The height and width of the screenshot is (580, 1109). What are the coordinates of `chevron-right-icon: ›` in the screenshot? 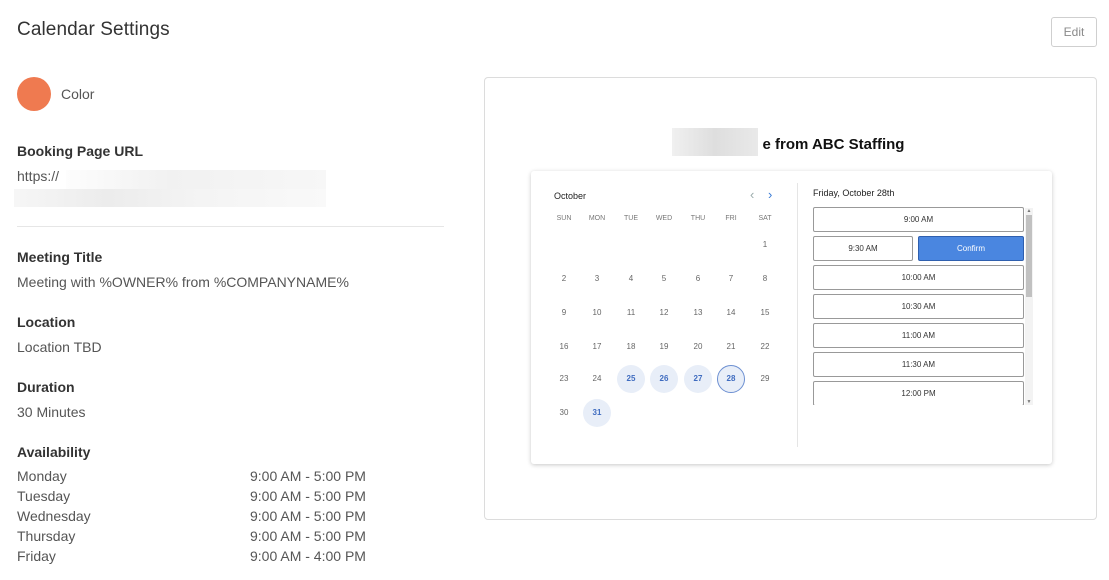 It's located at (770, 194).